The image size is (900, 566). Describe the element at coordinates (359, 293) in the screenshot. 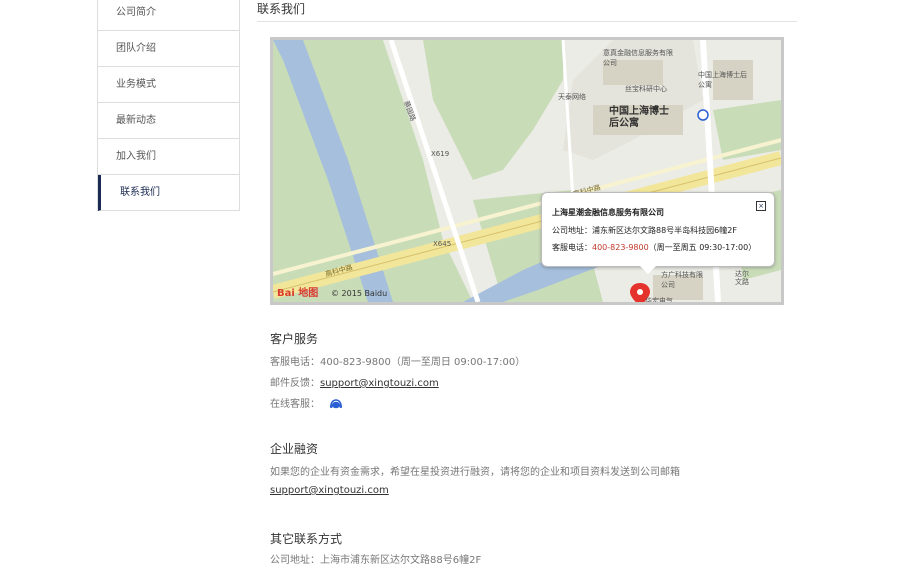

I see `map-copyright: © 2015 Baidu` at that location.